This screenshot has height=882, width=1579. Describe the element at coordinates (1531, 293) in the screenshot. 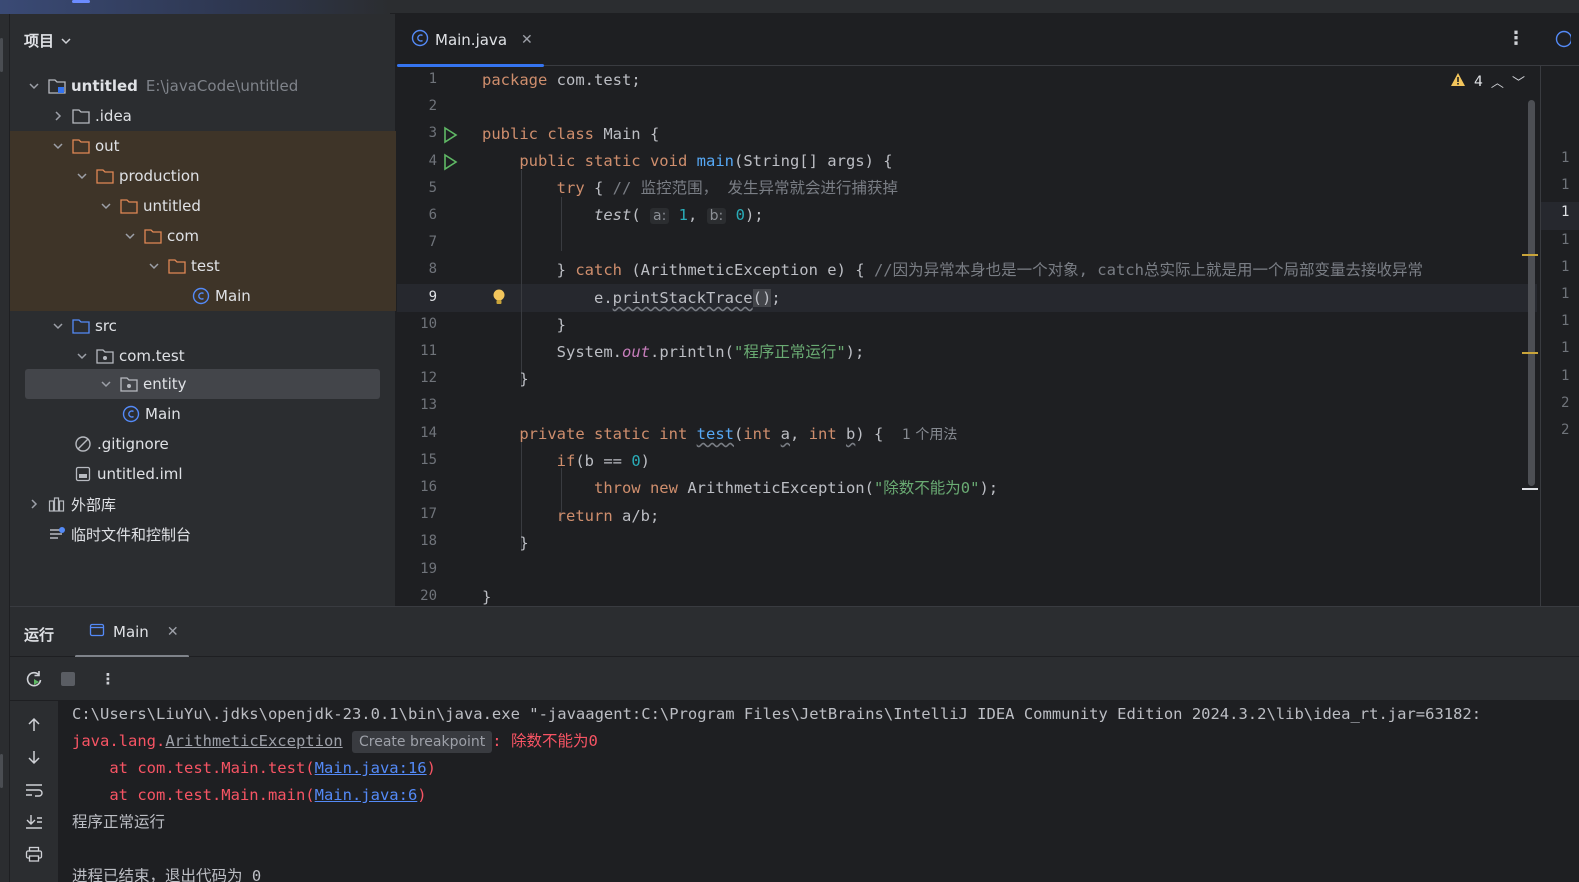

I see `vertical-scrollbar` at that location.